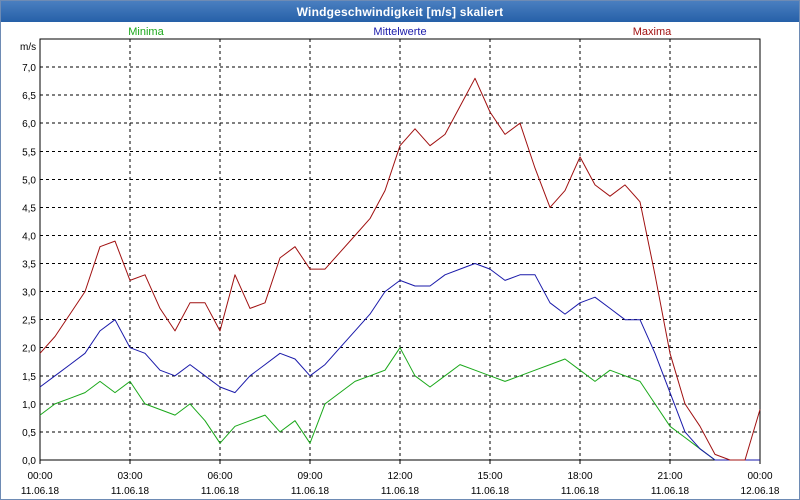  I want to click on legend-mittelwerte: Mittelwerte, so click(399, 32).